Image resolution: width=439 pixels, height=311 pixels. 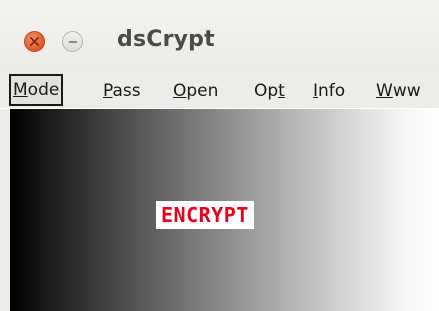 I want to click on mode-label: ENCRYPT, so click(x=205, y=215).